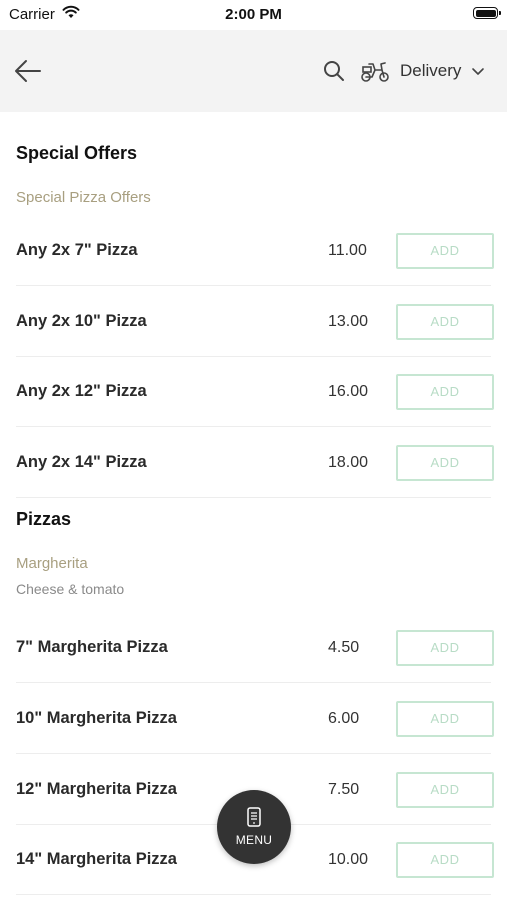 Image resolution: width=507 pixels, height=900 pixels. I want to click on status-bar: Carrier 2:00 PM, so click(253, 15).